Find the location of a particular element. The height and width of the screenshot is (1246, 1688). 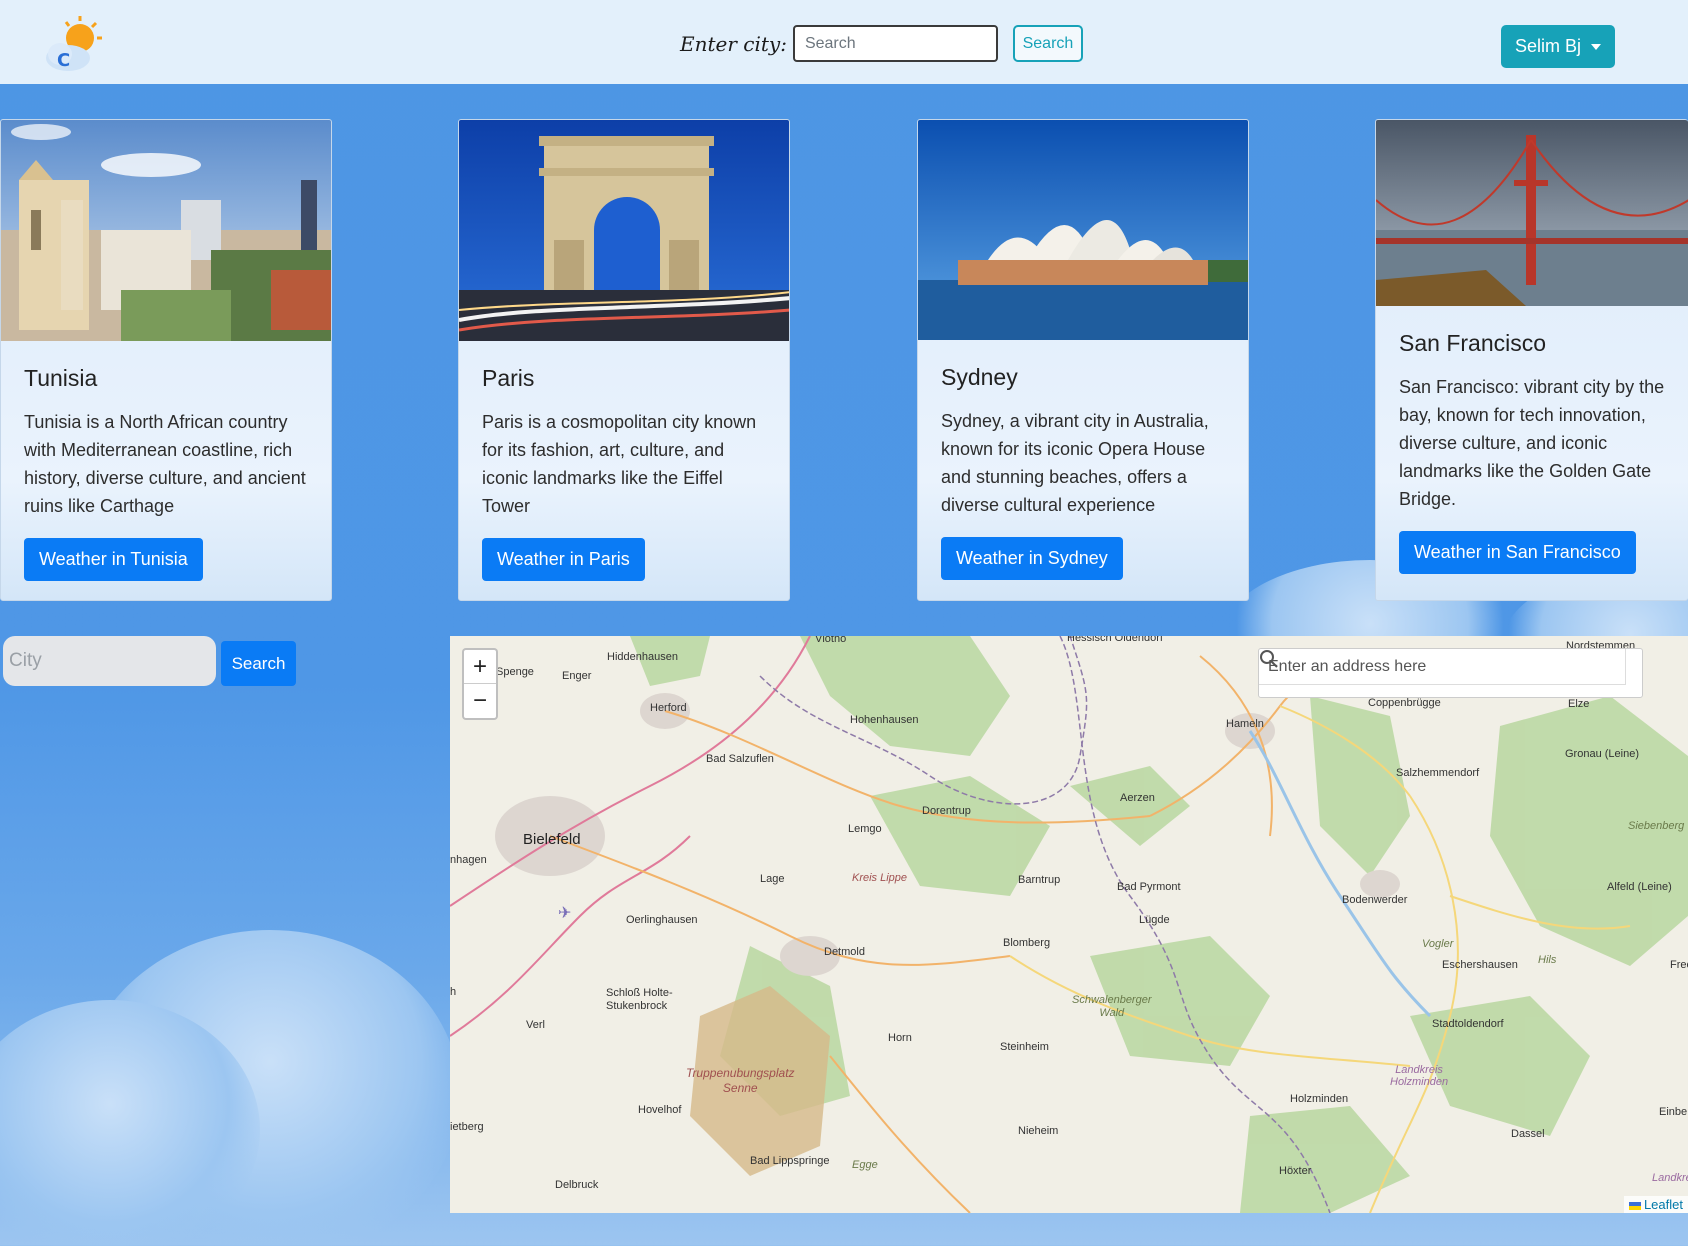

navbar-search: Enter city: Search Search is located at coordinates (881, 43).